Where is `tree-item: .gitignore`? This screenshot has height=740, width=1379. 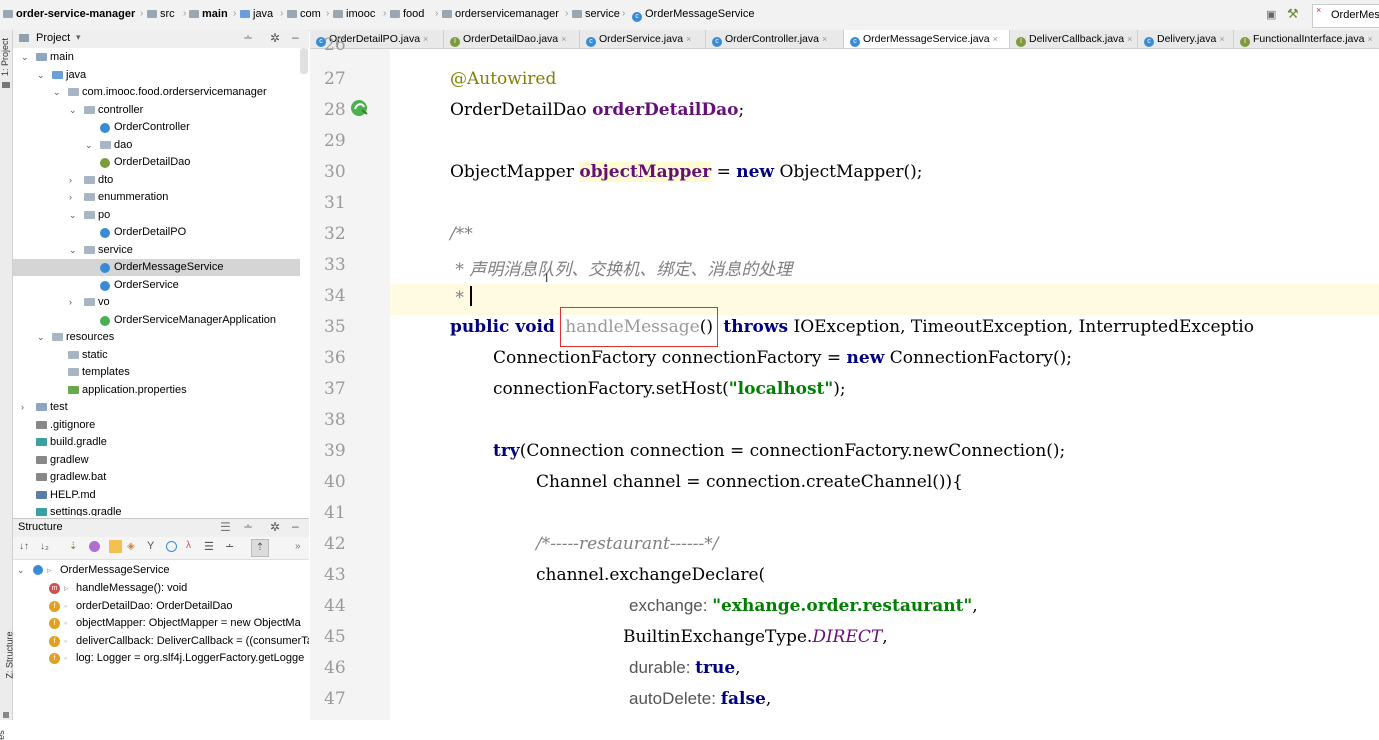 tree-item: .gitignore is located at coordinates (156, 425).